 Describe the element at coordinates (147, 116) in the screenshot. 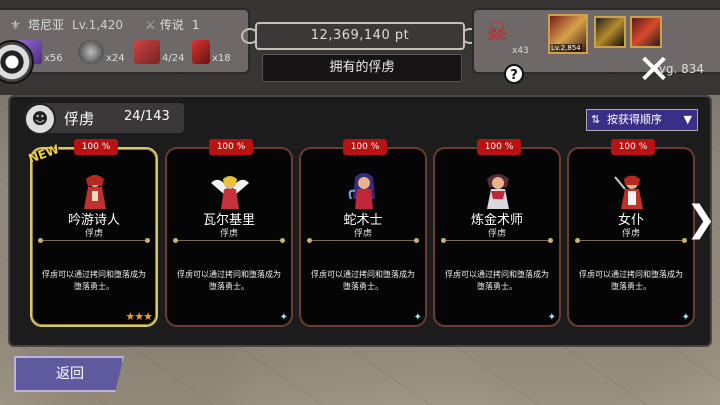

I see `captive-count: 24/143` at that location.